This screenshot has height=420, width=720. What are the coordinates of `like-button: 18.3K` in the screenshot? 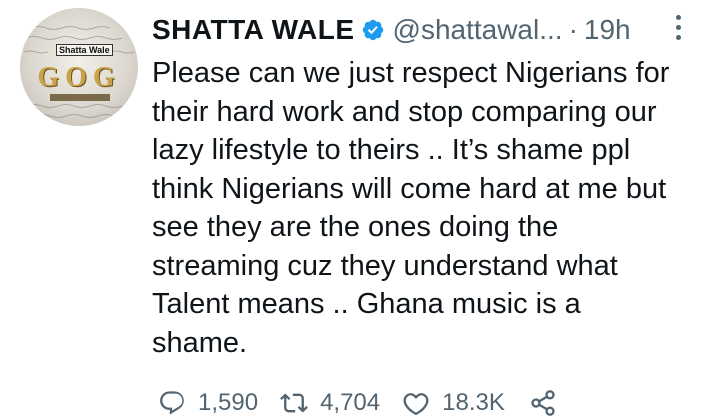 It's located at (453, 403).